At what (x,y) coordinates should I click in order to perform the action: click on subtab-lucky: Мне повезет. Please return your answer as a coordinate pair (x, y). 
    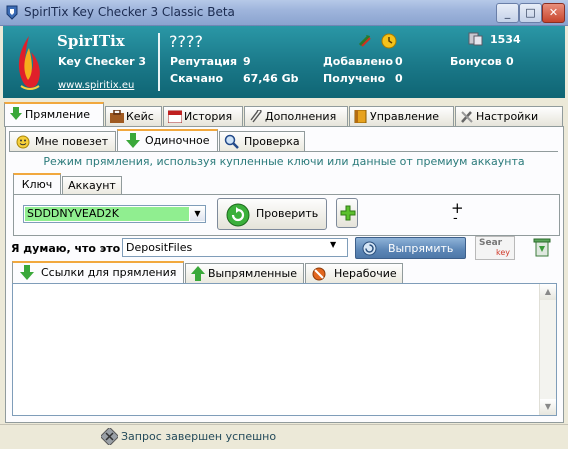
    Looking at the image, I should click on (62, 141).